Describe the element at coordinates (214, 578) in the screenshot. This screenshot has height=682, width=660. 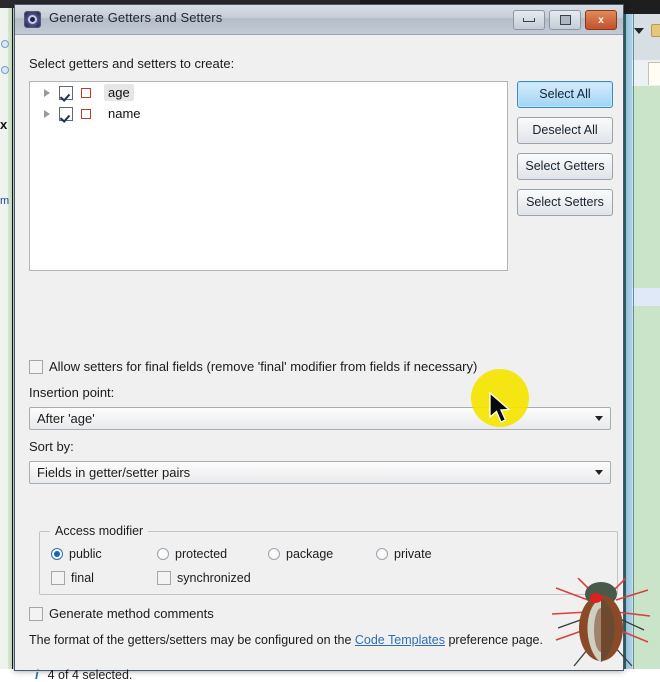
I see `synchronized-label: synchronized` at that location.